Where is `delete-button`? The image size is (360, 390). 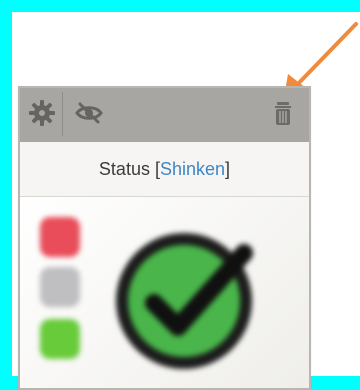 delete-button is located at coordinates (283, 113).